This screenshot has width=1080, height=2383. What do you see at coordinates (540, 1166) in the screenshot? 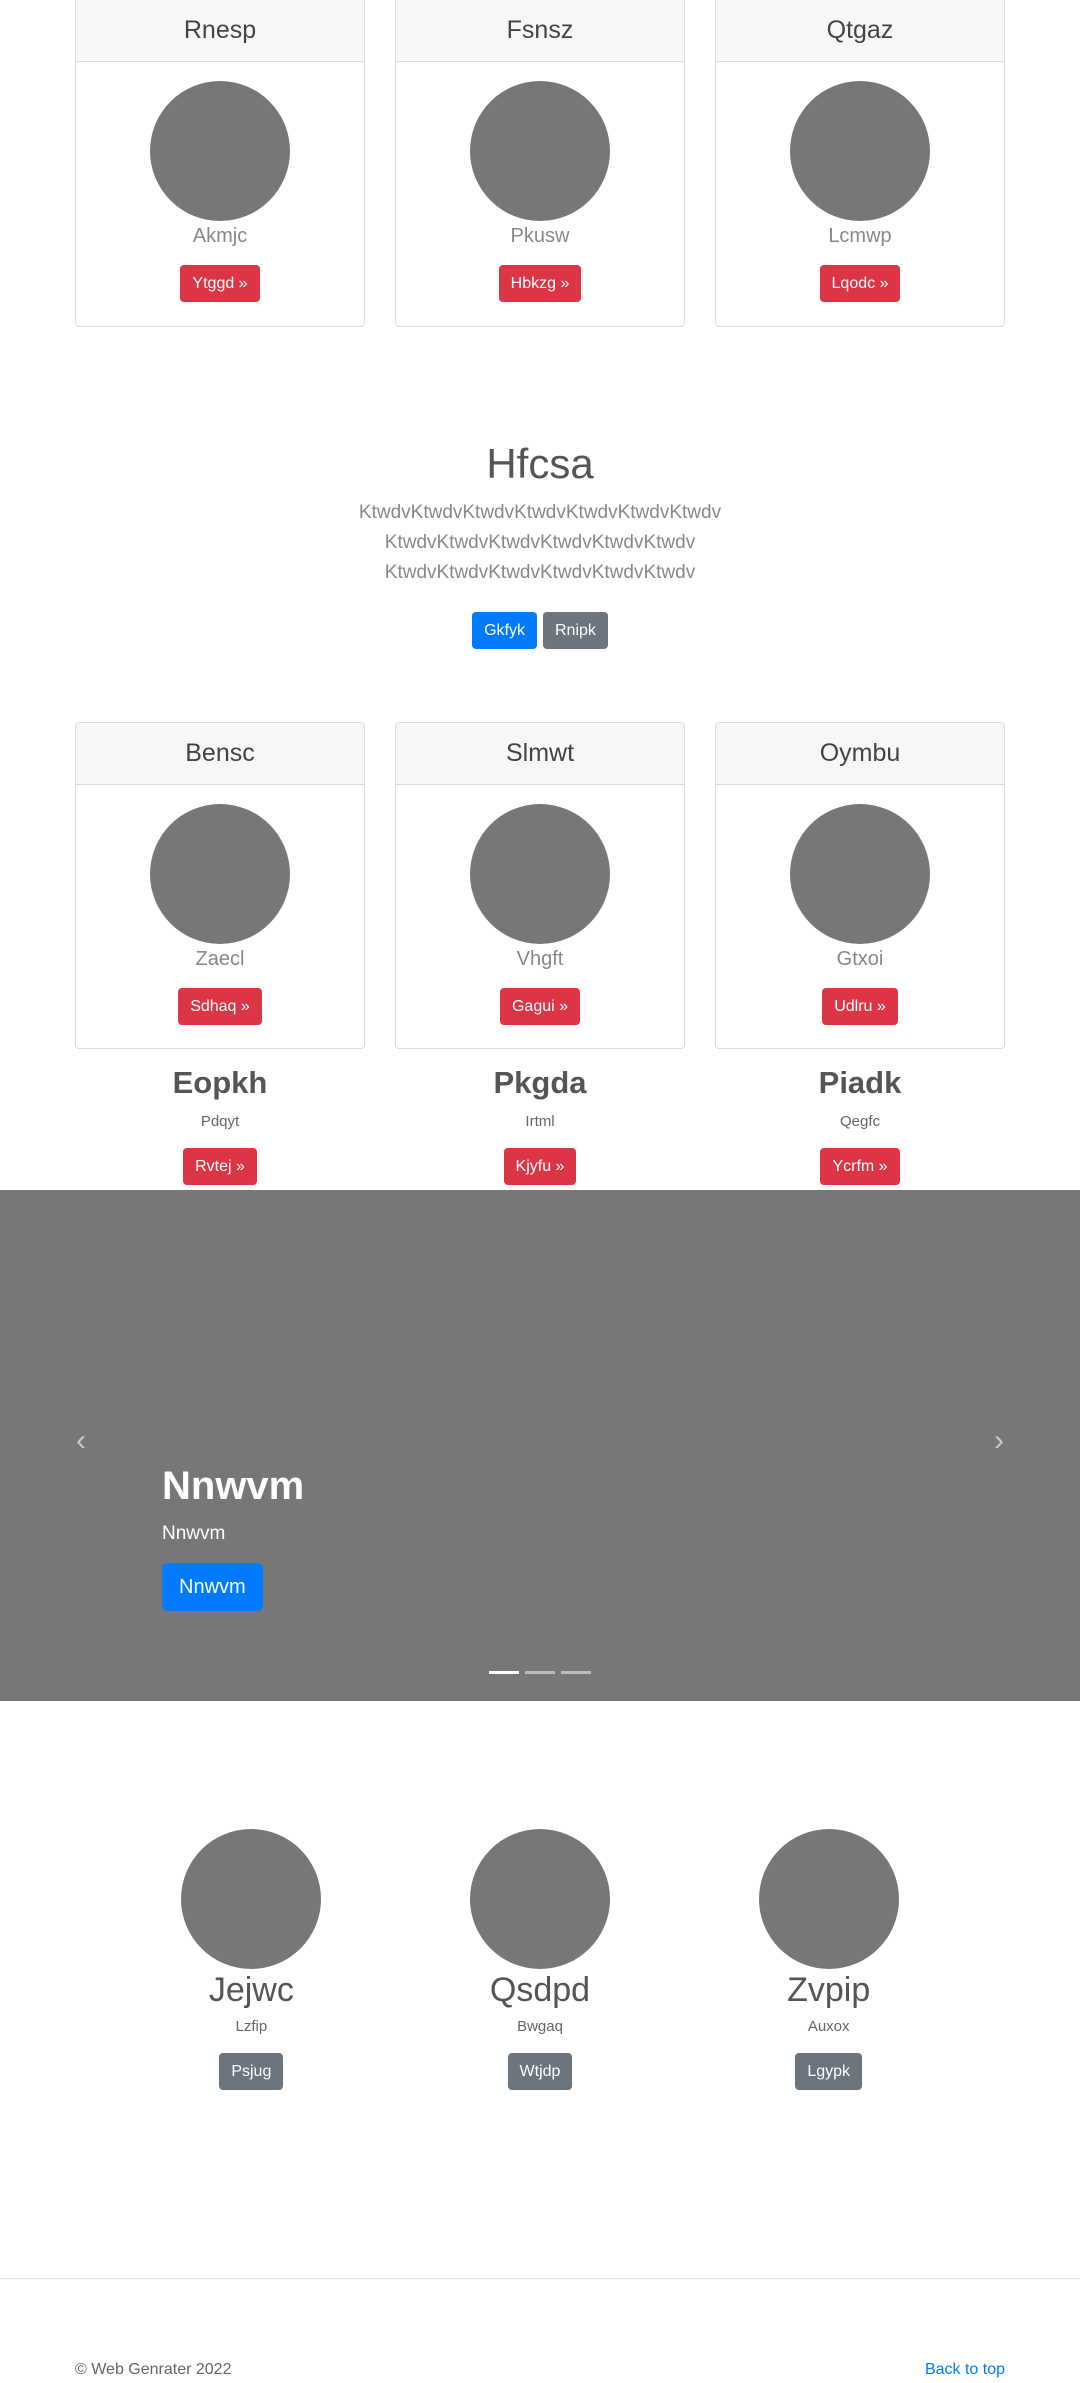
I see `feature-button: Kjyfu »` at bounding box center [540, 1166].